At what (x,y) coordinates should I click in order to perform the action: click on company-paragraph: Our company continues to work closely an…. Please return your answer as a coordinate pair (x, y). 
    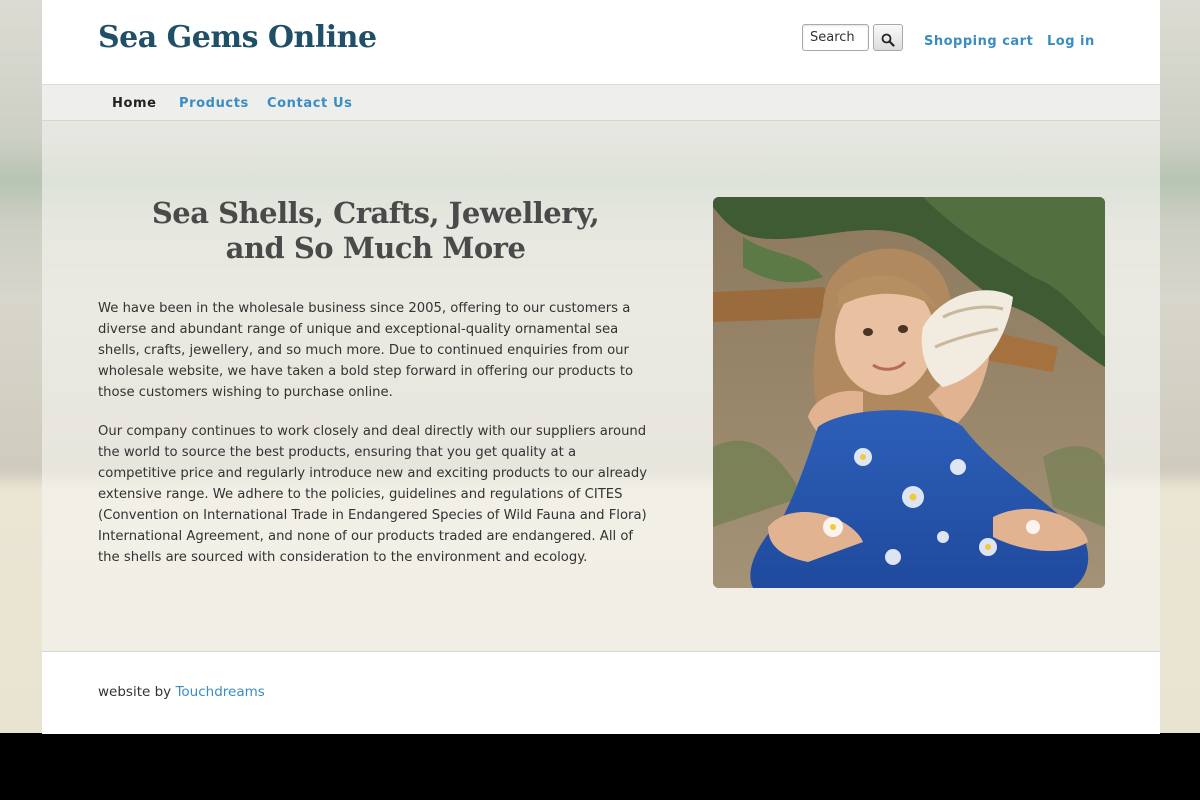
    Looking at the image, I should click on (378, 494).